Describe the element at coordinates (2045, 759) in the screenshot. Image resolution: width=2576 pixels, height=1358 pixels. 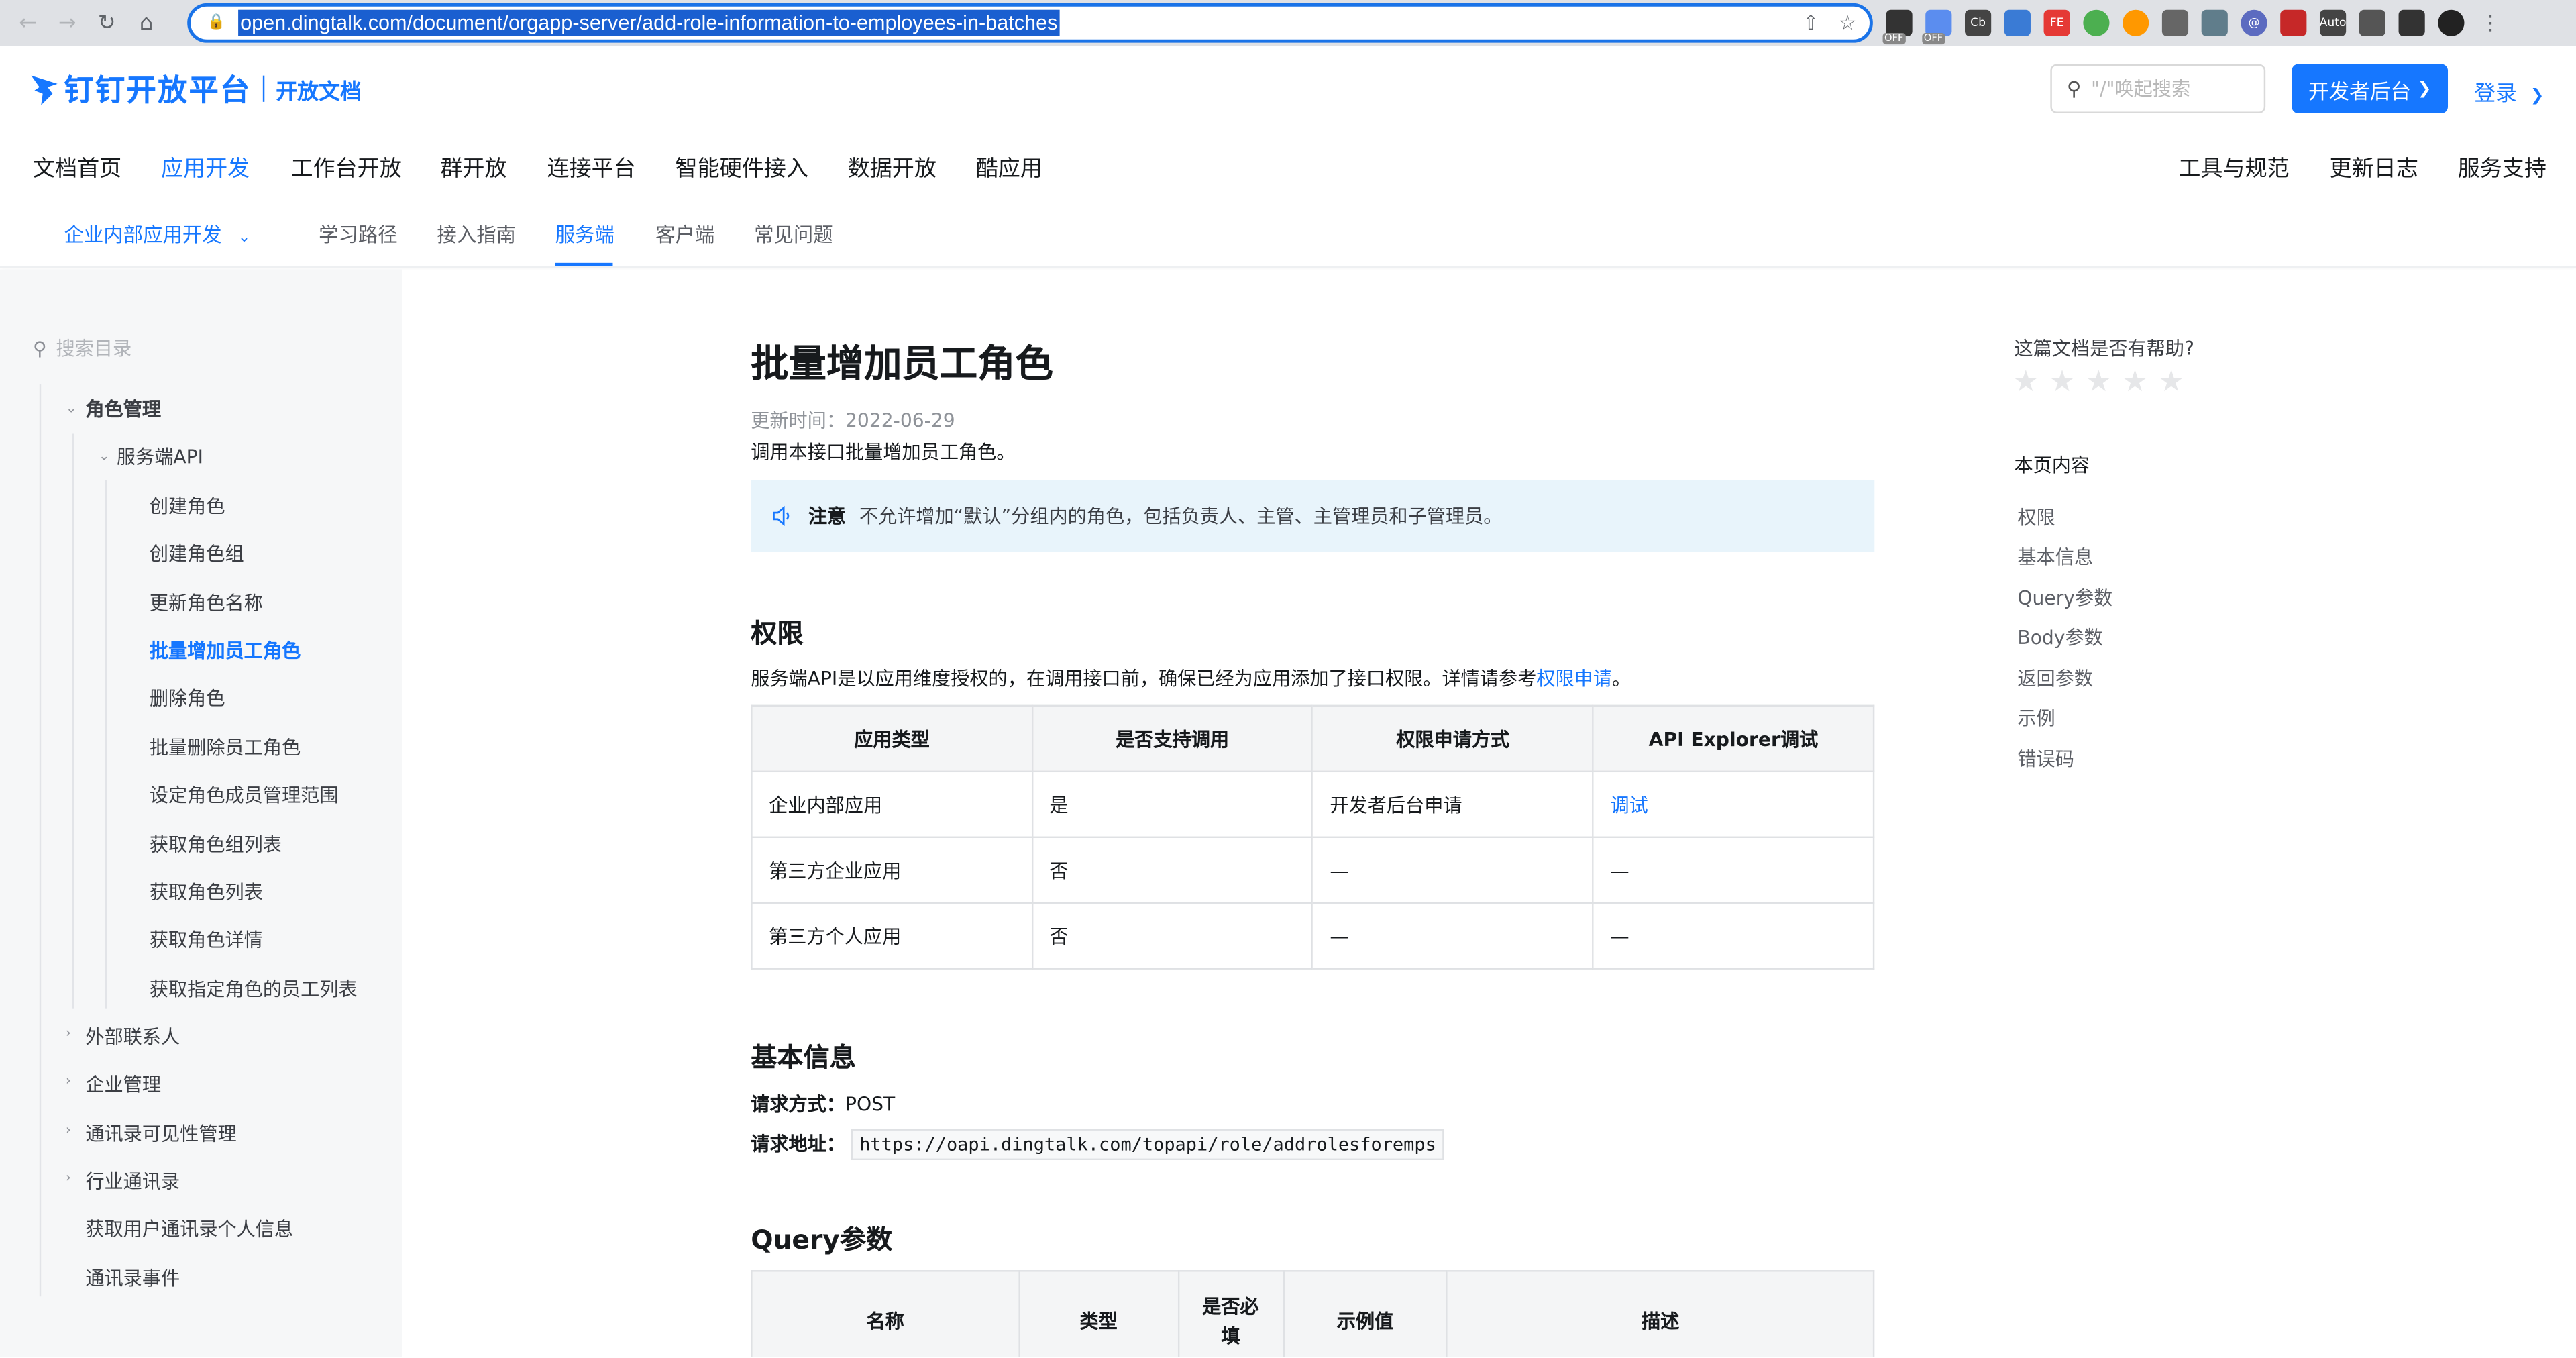
I see `toc-item: 错误码` at that location.